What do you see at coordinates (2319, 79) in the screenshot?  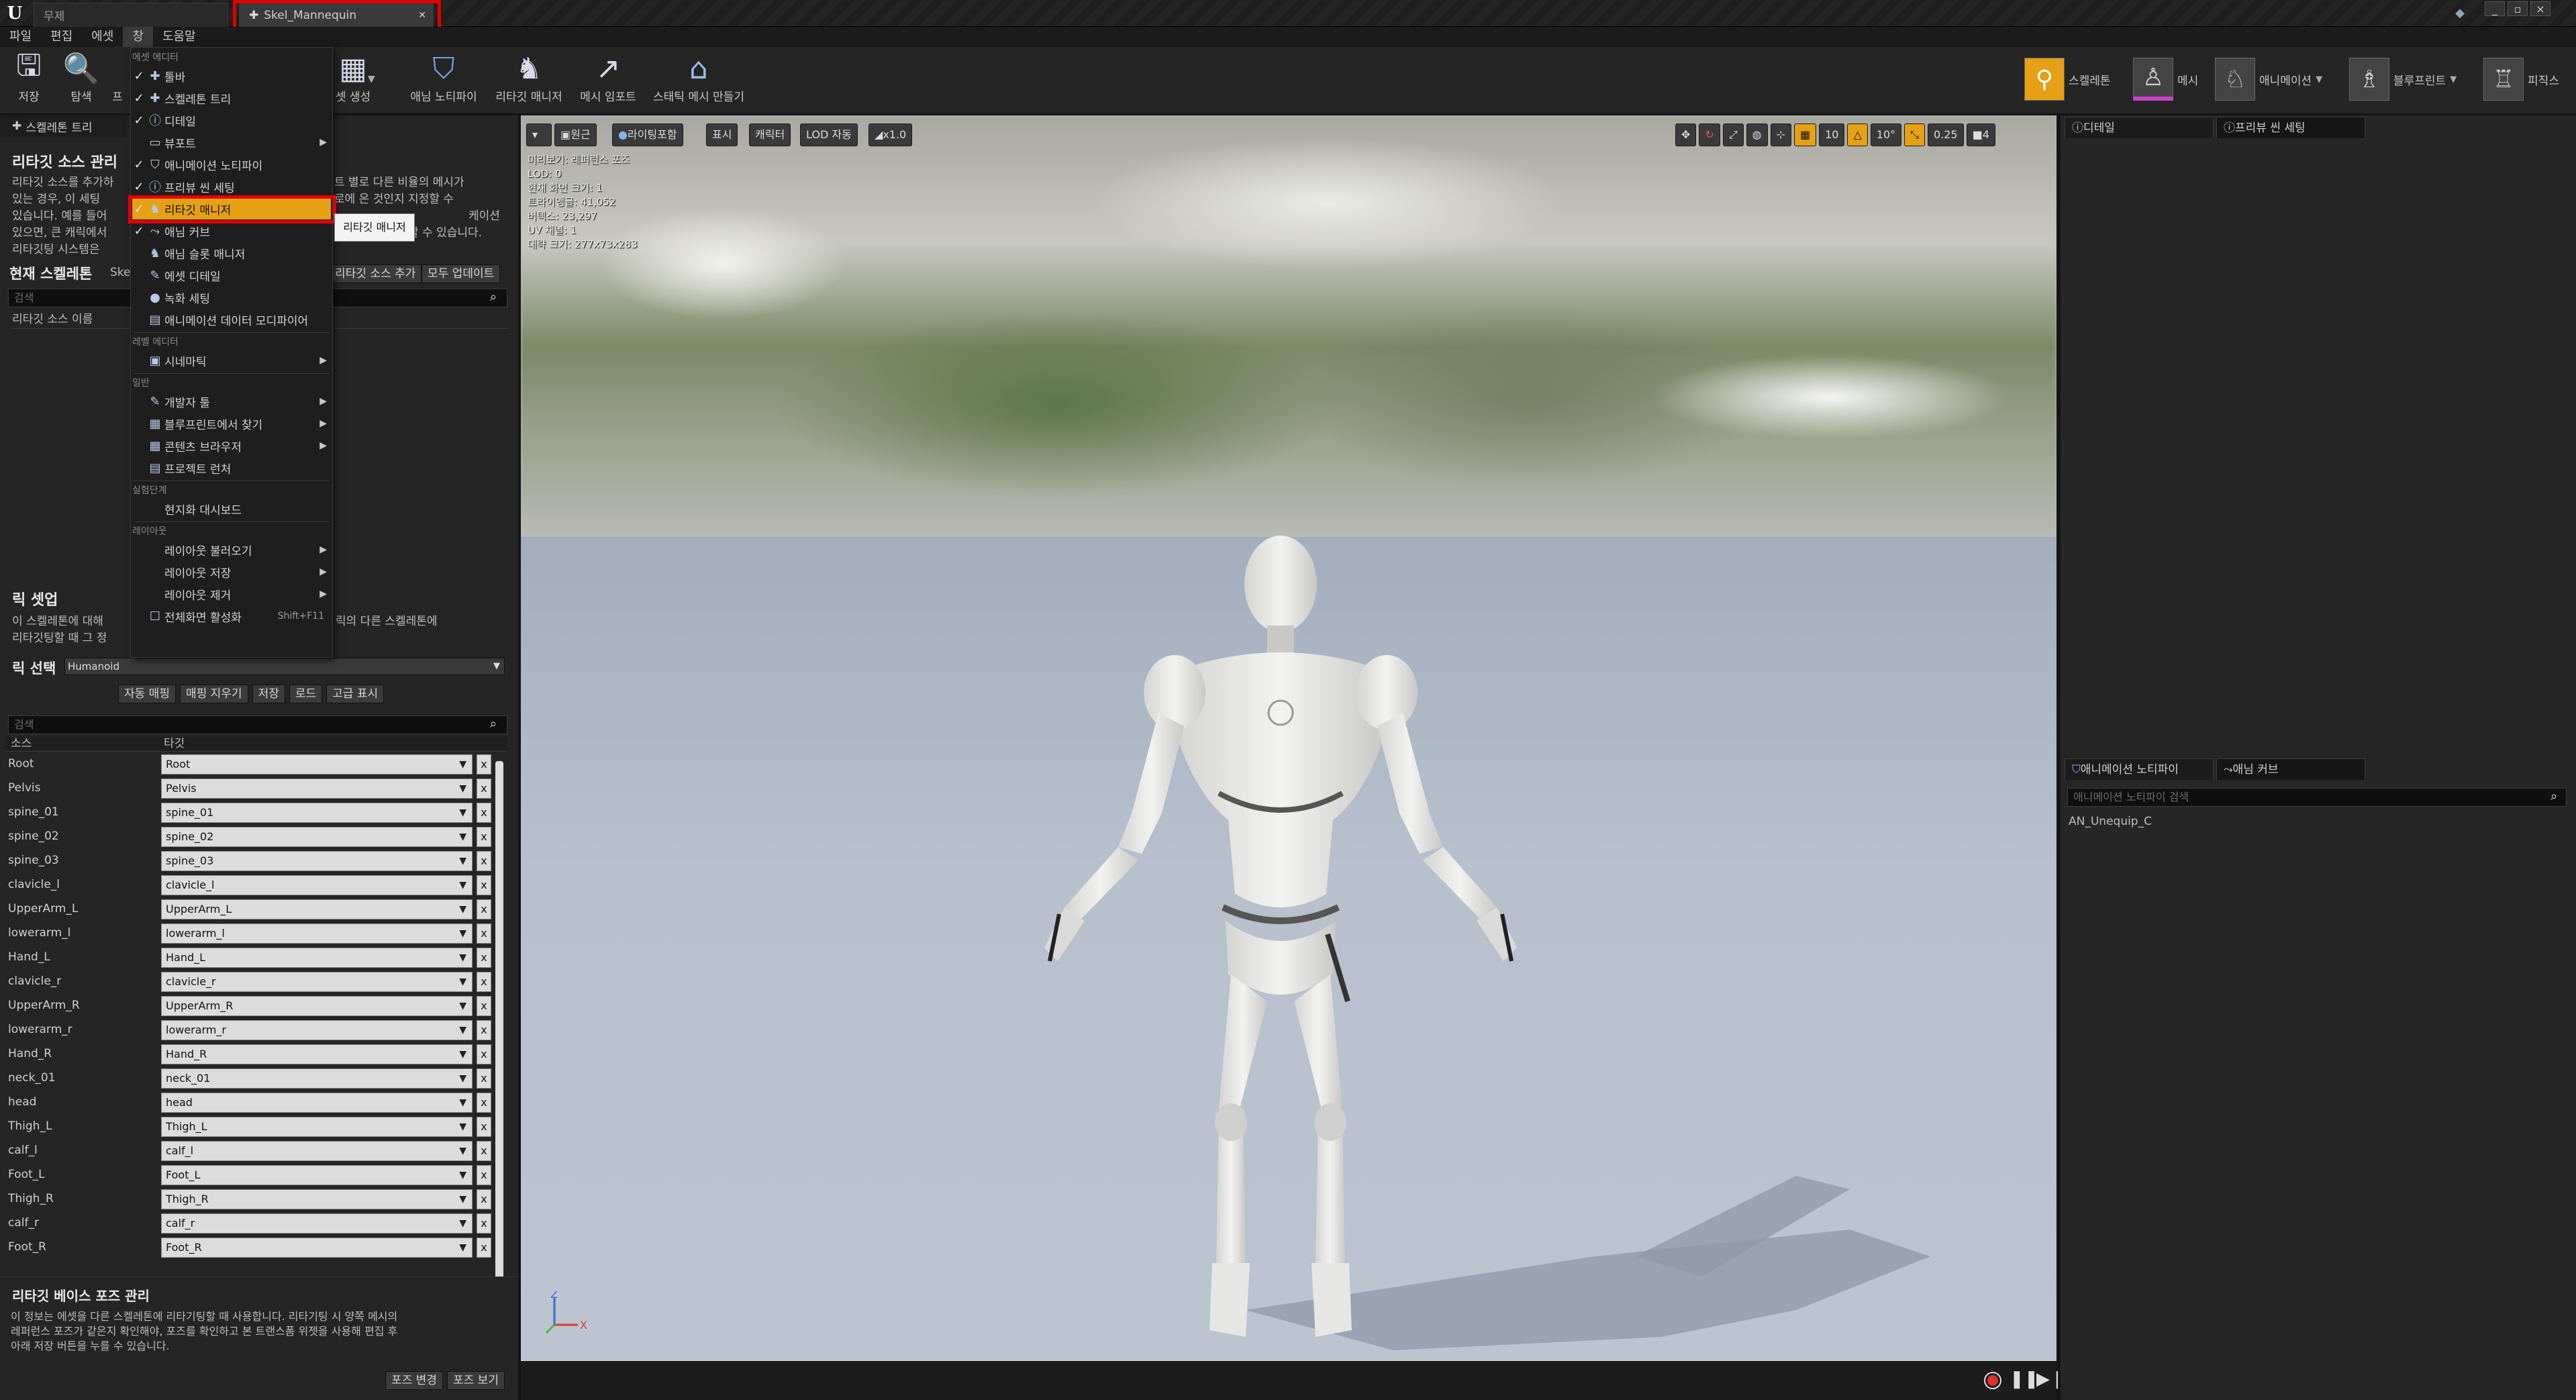 I see `chevron-down-icon: ▼` at bounding box center [2319, 79].